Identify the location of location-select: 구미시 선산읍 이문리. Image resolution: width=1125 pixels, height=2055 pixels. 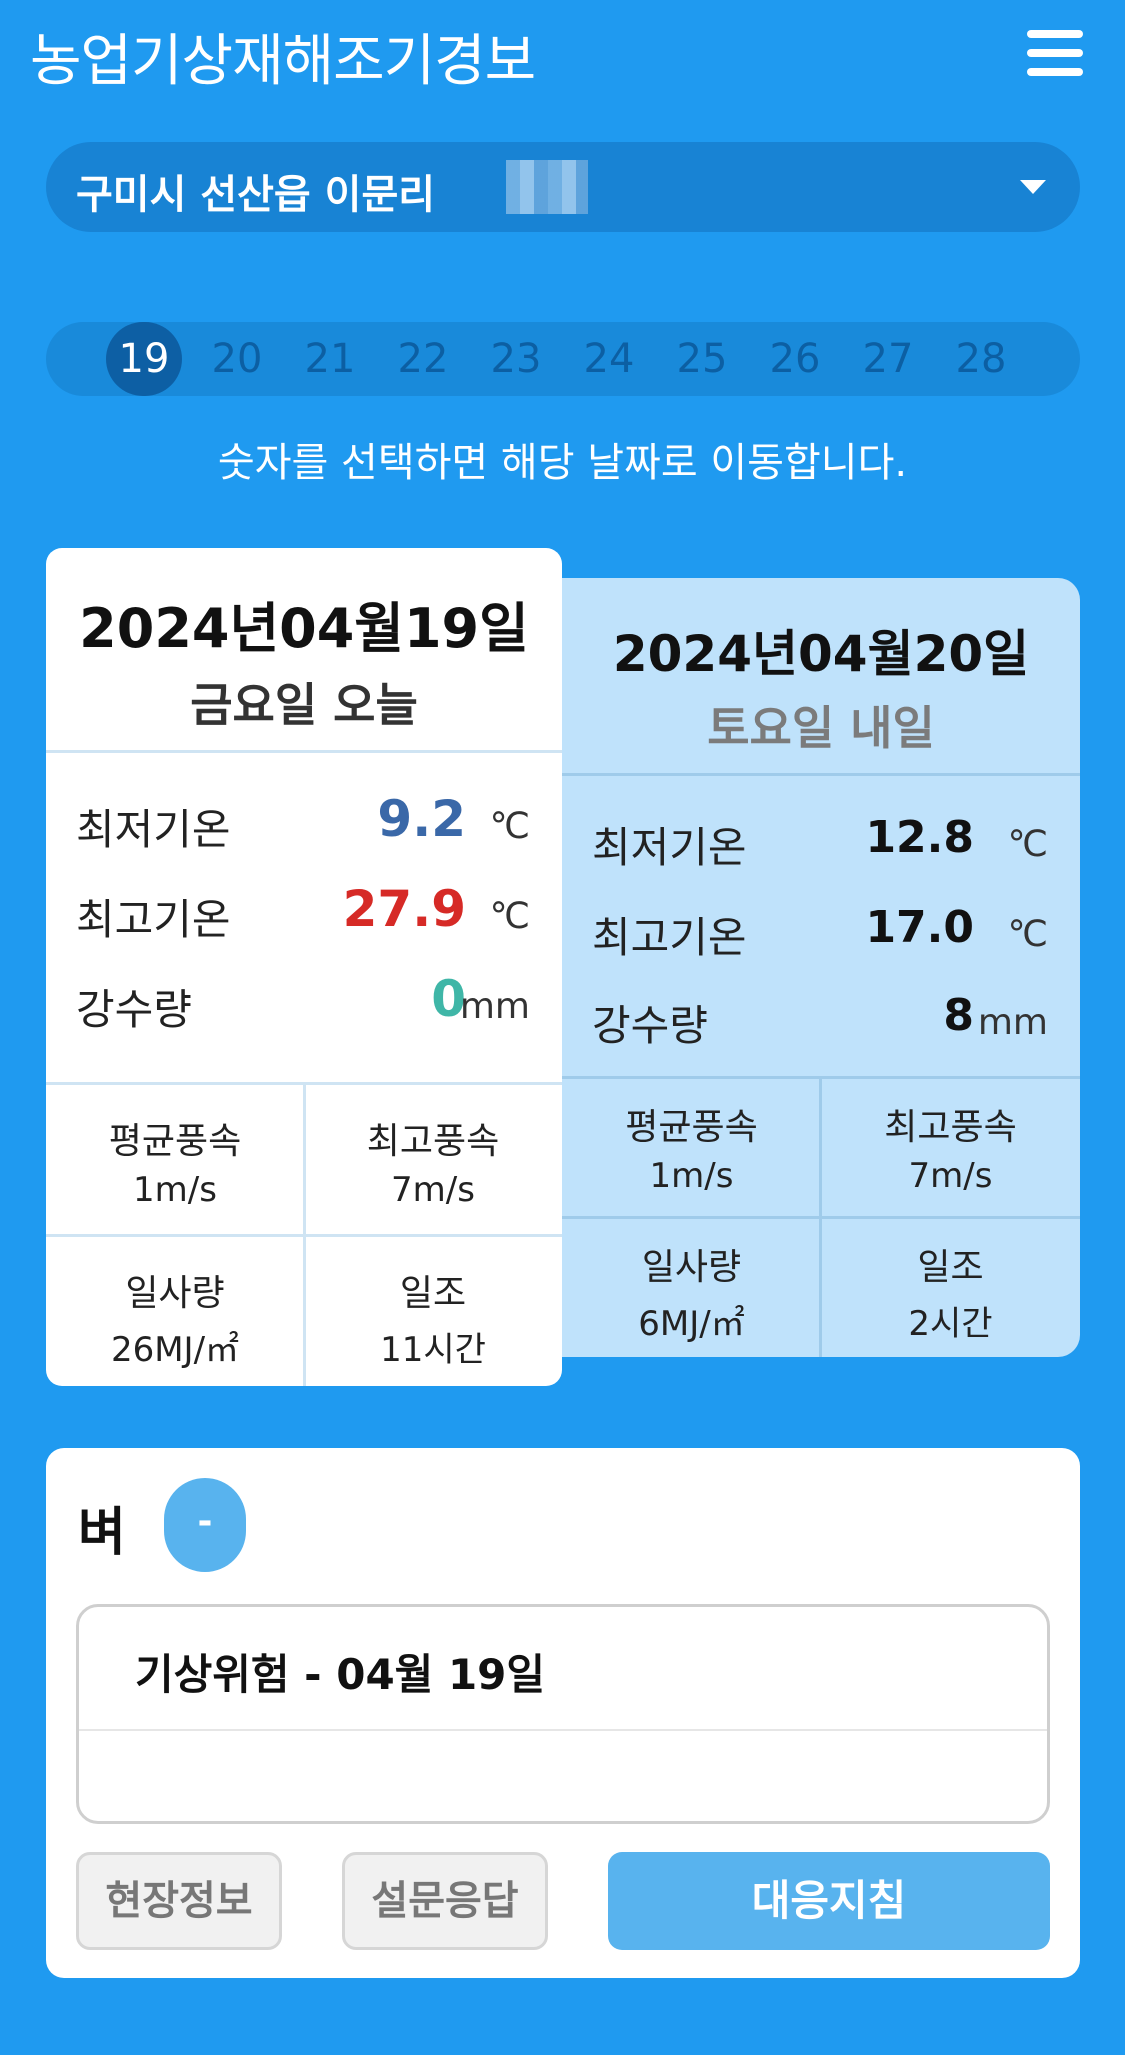
(563, 187).